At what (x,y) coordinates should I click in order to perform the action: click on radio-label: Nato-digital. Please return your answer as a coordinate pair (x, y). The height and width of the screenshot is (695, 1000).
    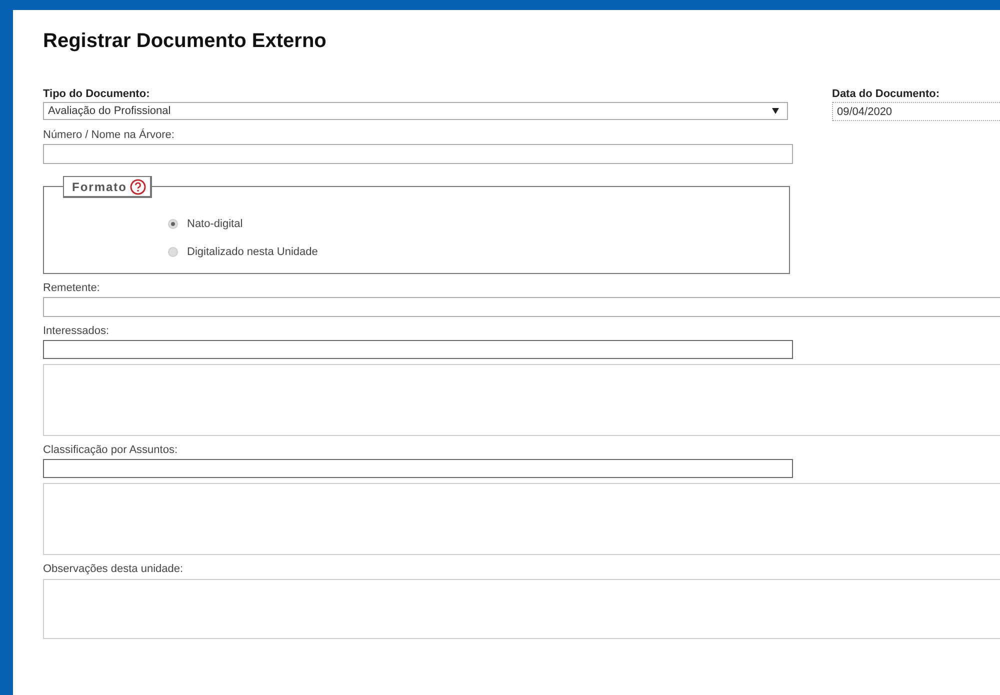
    Looking at the image, I should click on (215, 224).